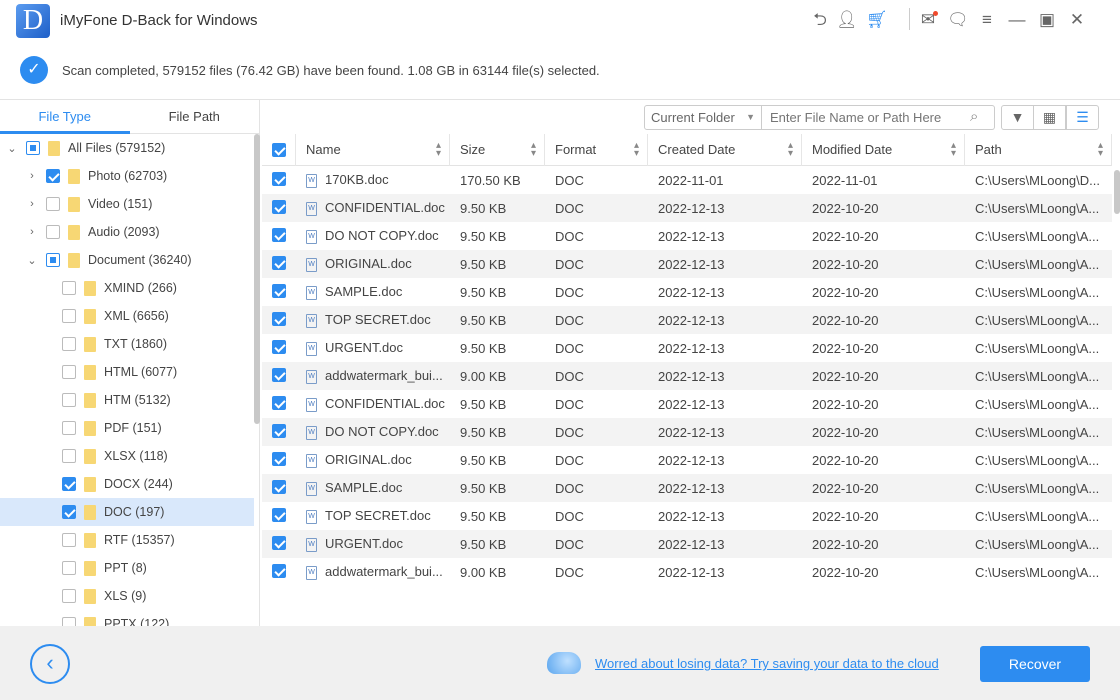  Describe the element at coordinates (928, 20) in the screenshot. I see `mail-icon: ✉` at that location.